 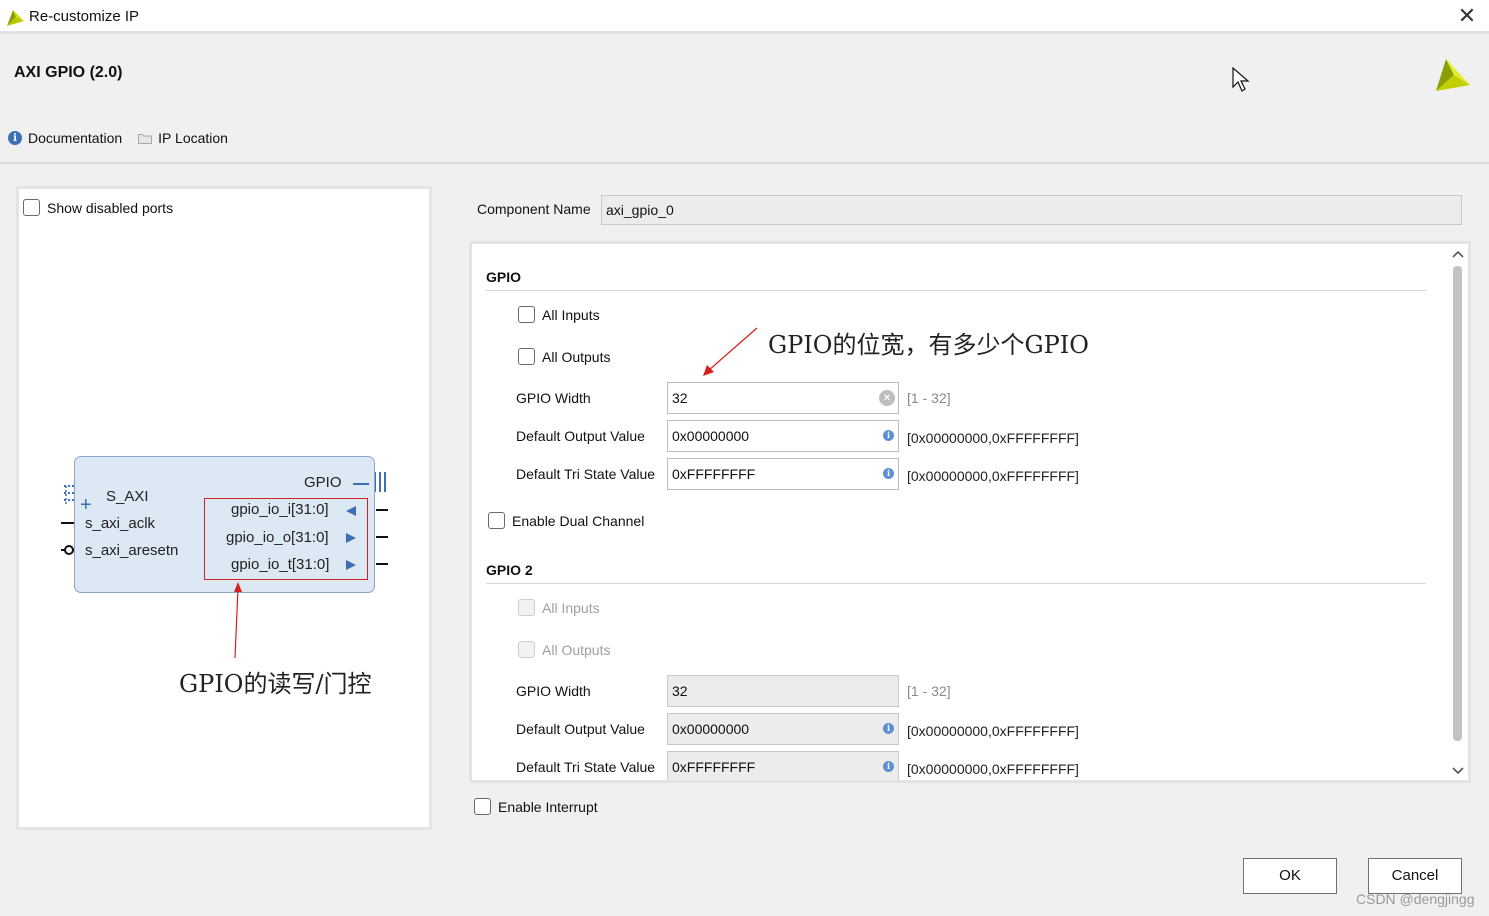 What do you see at coordinates (482, 806) in the screenshot?
I see `enable-interrupt-checkbox` at bounding box center [482, 806].